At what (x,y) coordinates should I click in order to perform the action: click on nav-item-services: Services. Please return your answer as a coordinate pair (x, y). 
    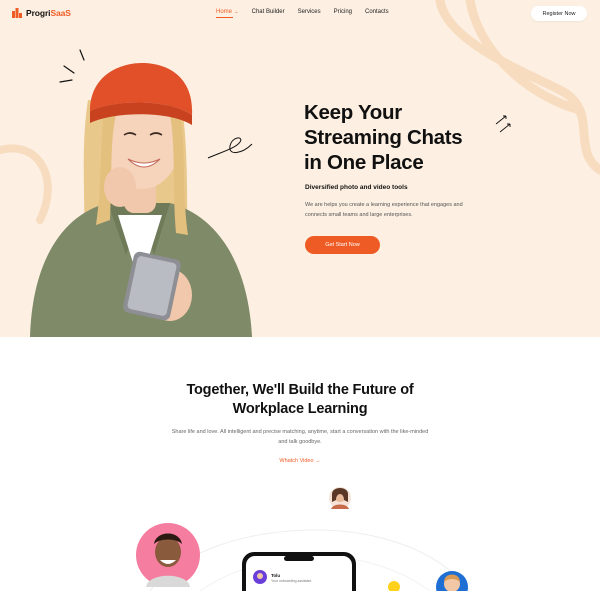
    Looking at the image, I should click on (309, 12).